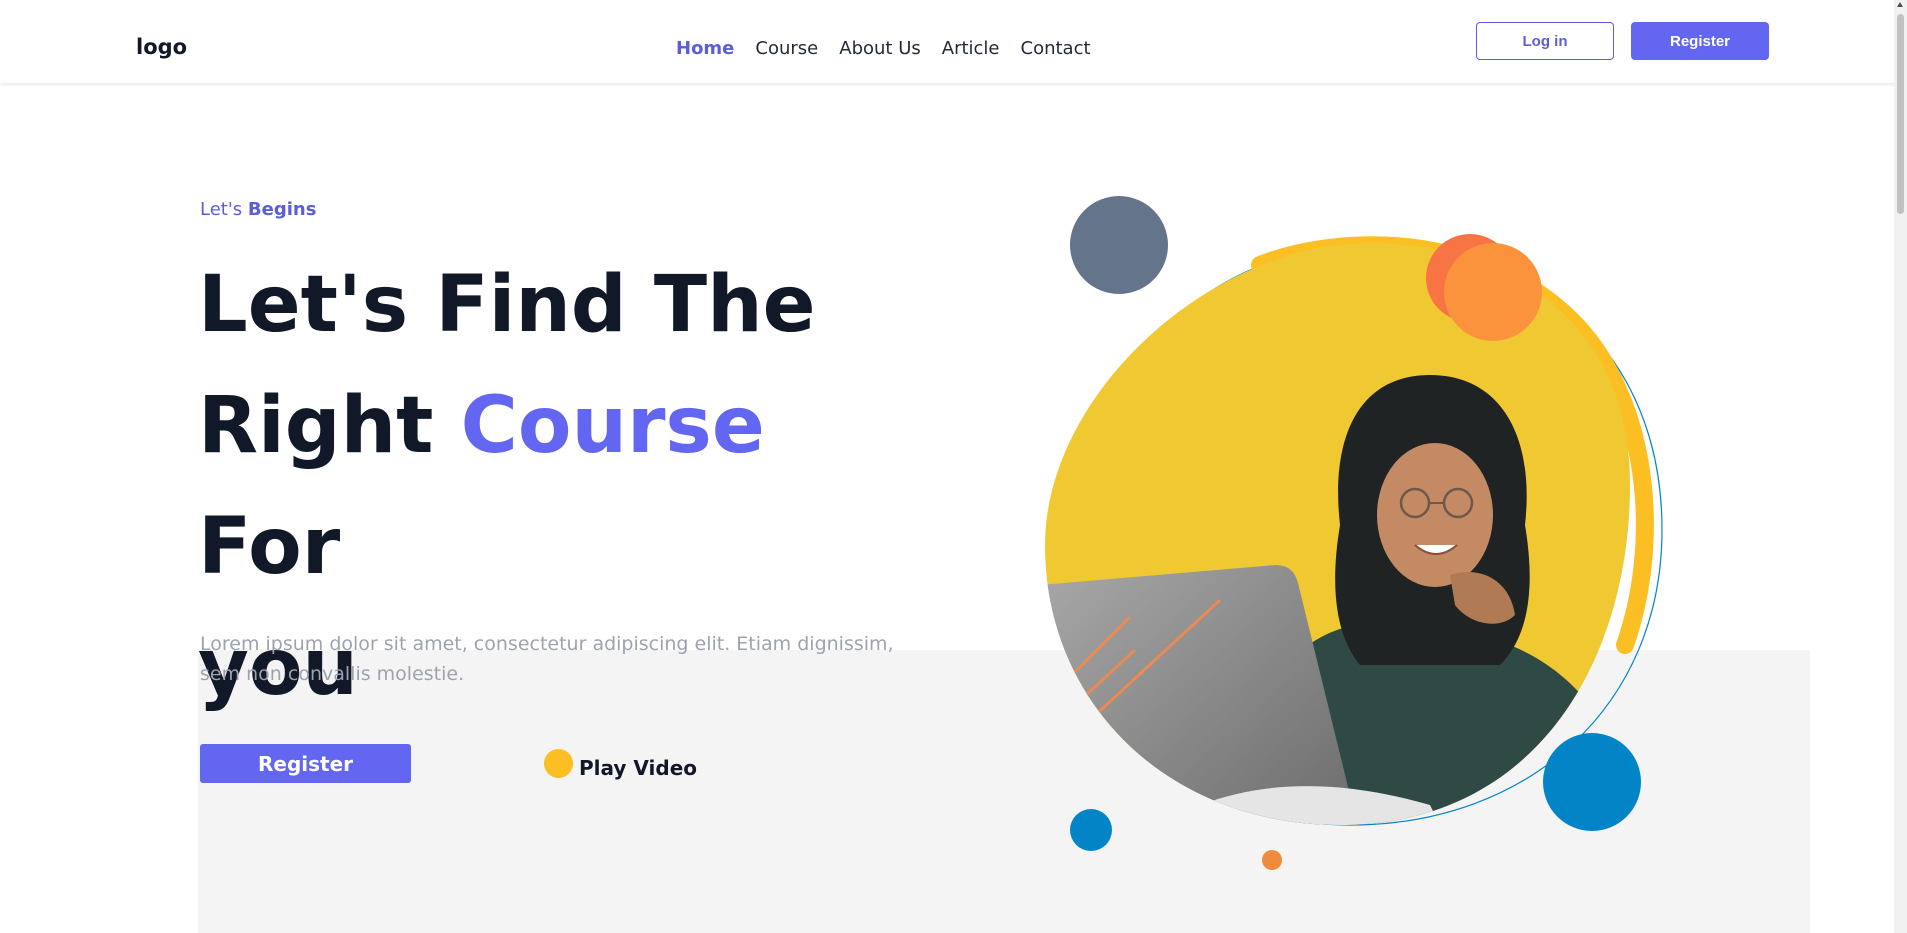  Describe the element at coordinates (612, 426) in the screenshot. I see `hero-title-accent: Course` at that location.